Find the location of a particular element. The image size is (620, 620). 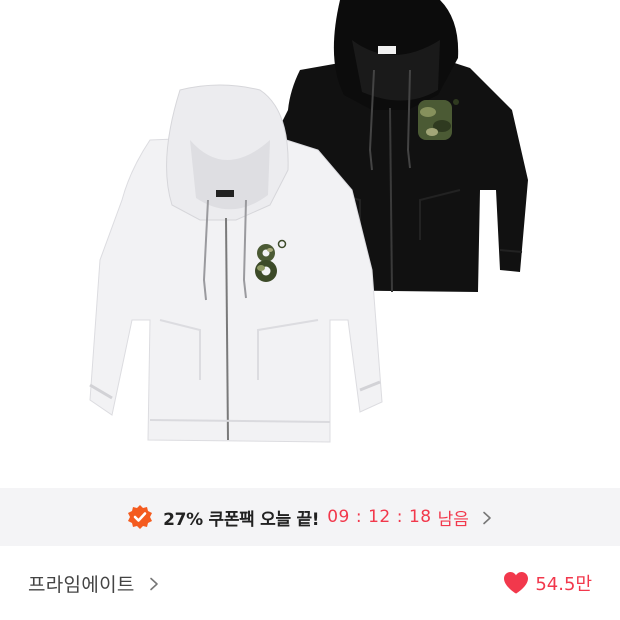

brand-link: 프라임에이트 is located at coordinates (93, 583).